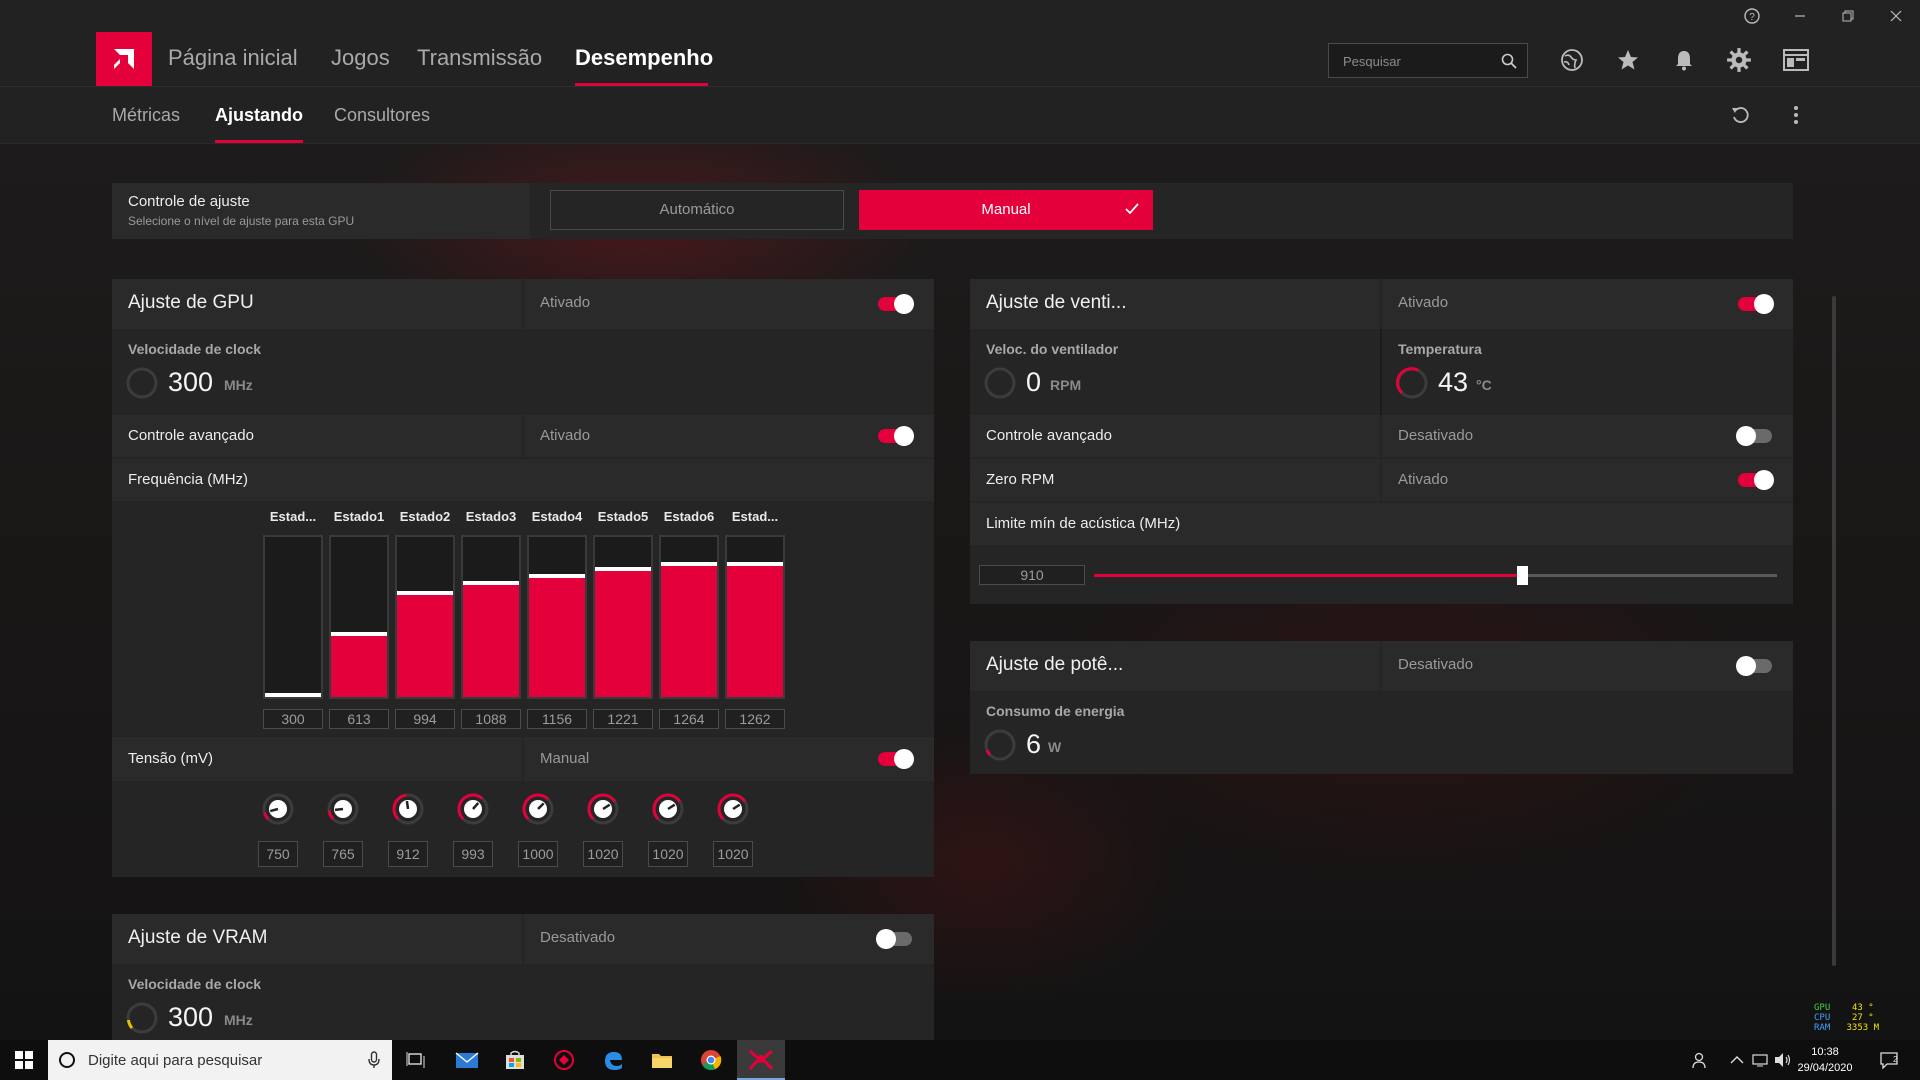  Describe the element at coordinates (697, 210) in the screenshot. I see `automatic-button: Automático` at that location.